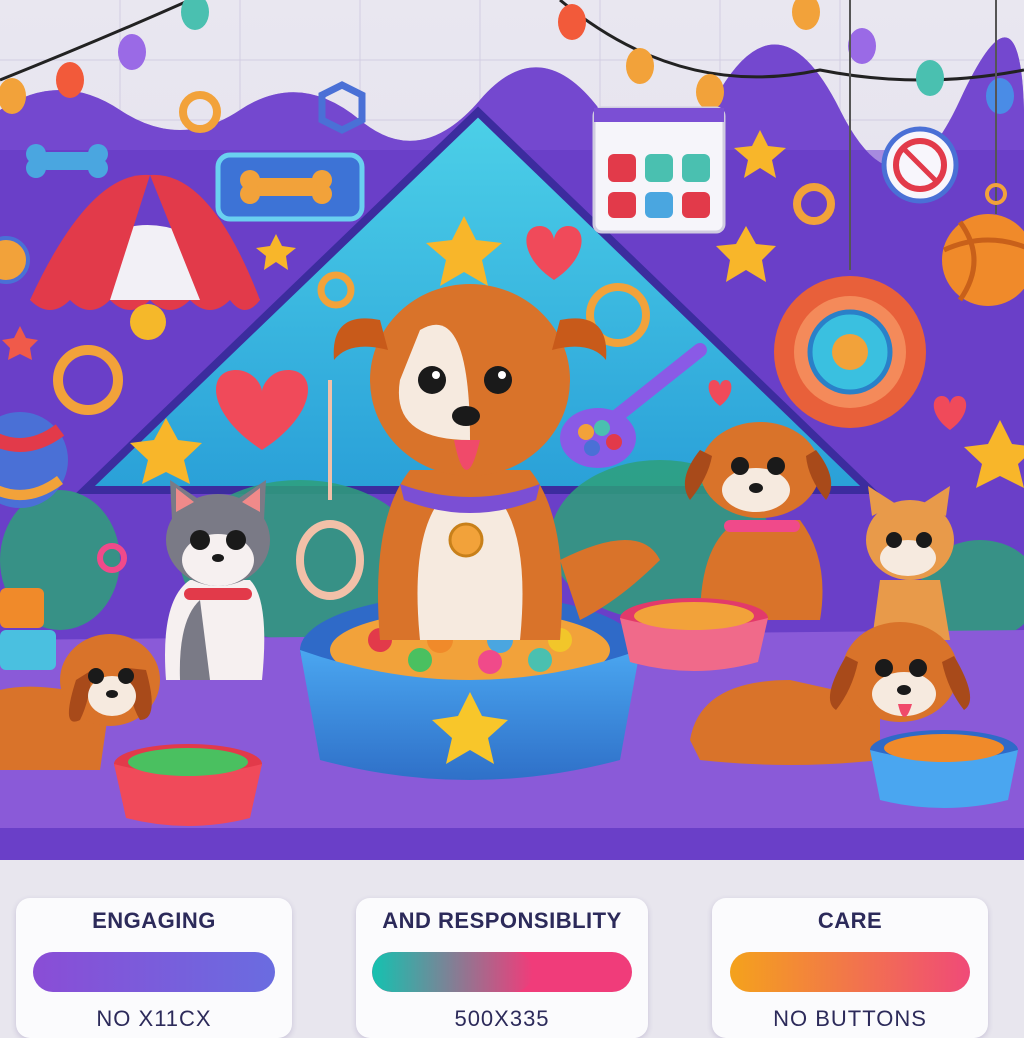  I want to click on calendar-board-icon, so click(659, 170).